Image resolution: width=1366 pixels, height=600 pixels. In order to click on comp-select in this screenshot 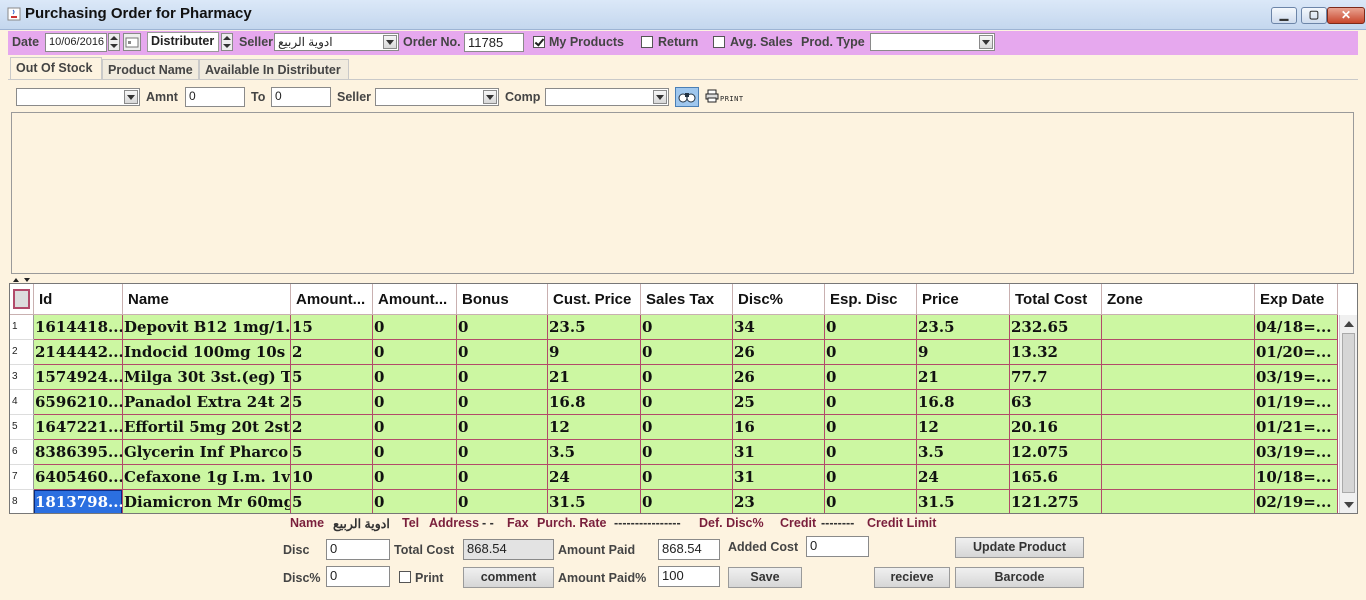, I will do `click(607, 97)`.